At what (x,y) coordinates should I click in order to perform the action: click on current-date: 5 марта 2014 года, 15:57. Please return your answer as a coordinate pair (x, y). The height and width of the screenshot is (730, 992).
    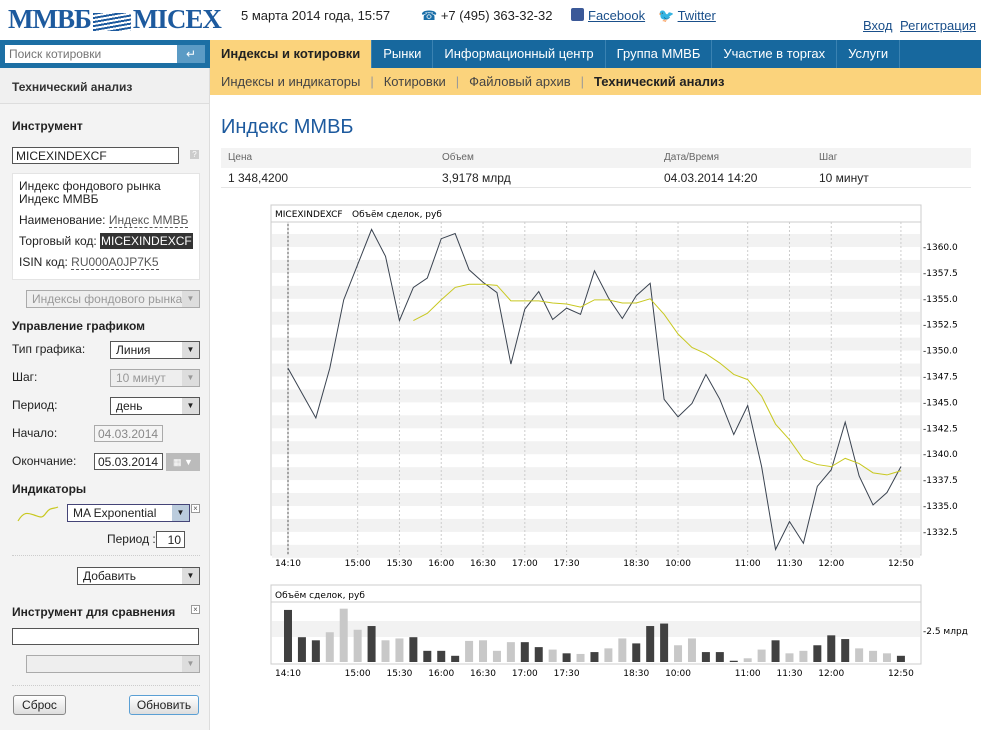
    Looking at the image, I should click on (316, 15).